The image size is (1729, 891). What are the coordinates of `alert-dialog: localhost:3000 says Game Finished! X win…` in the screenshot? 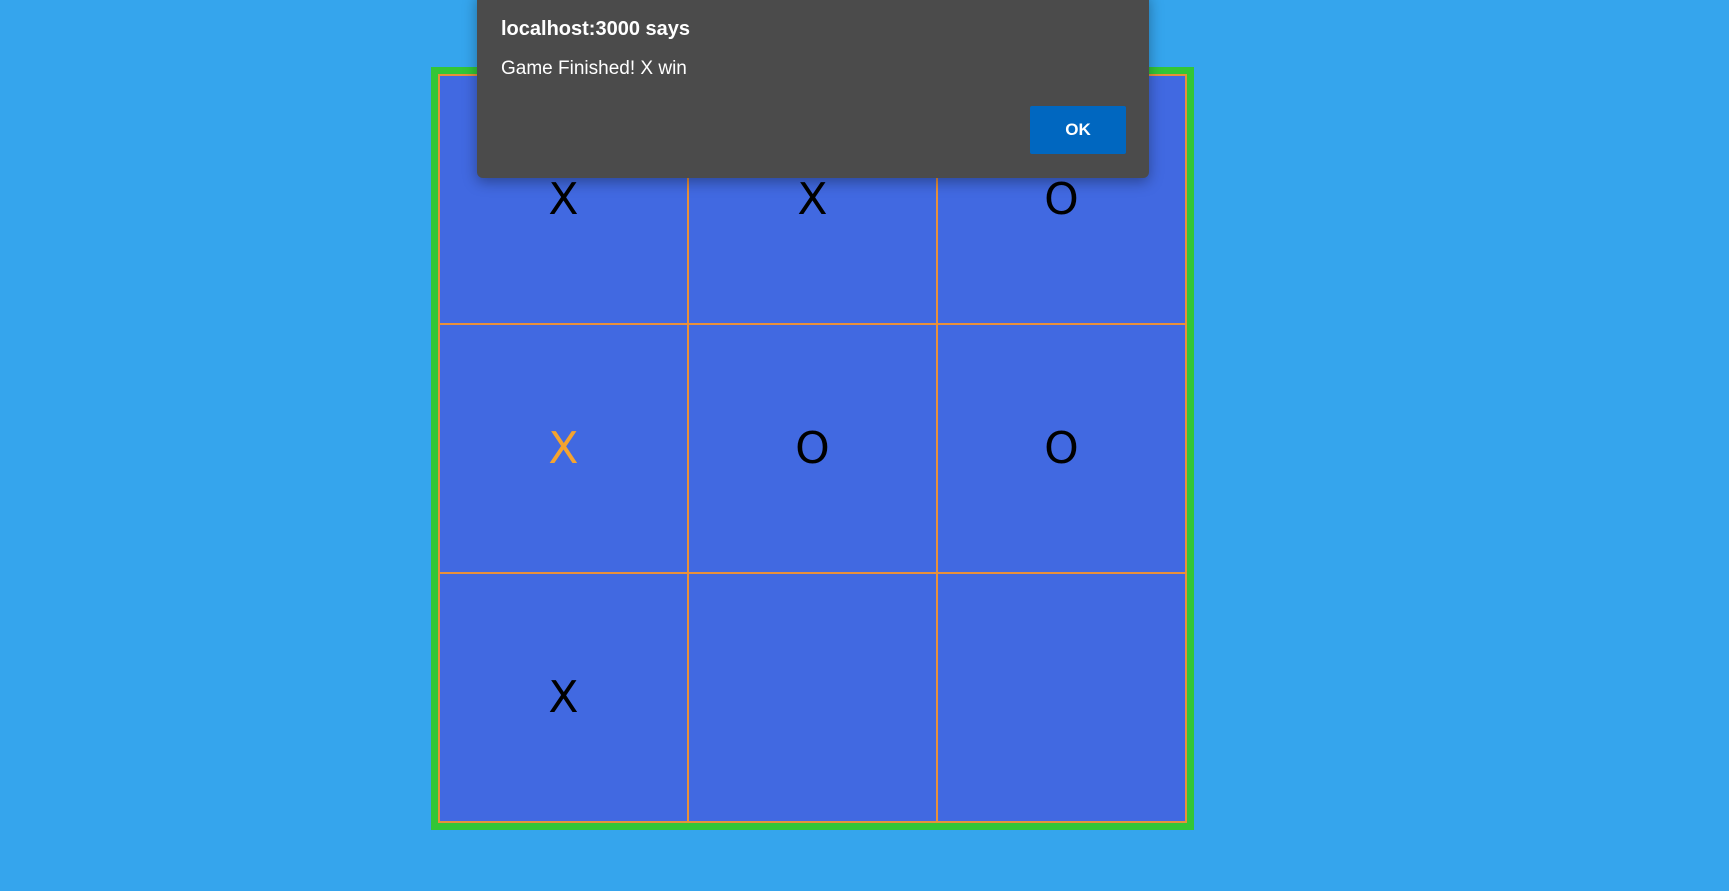 It's located at (813, 89).